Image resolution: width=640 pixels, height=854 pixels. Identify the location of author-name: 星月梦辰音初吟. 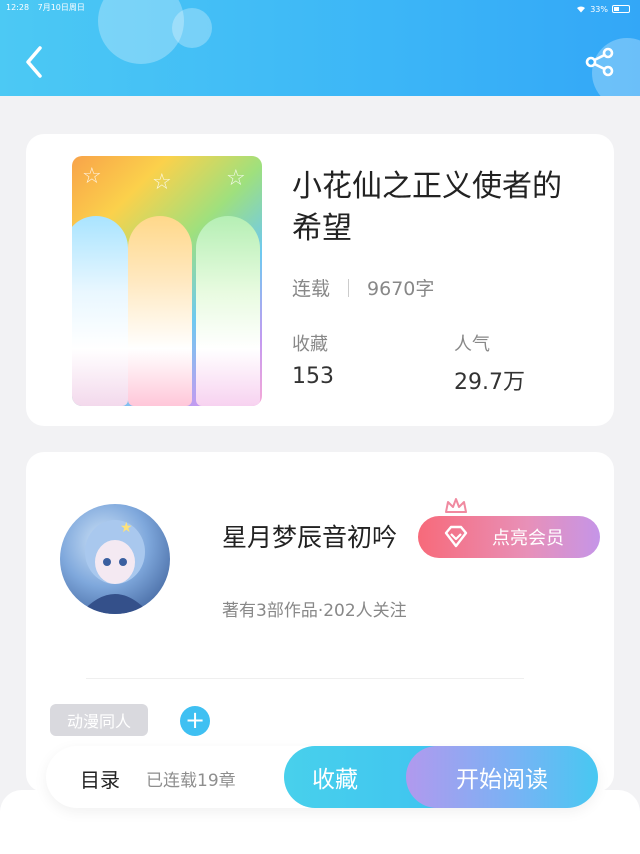
(309, 536).